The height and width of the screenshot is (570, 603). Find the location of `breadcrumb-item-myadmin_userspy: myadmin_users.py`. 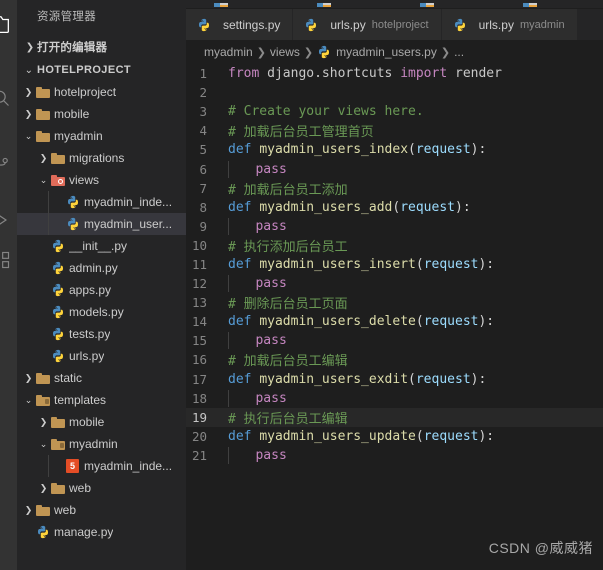

breadcrumb-item-myadmin_userspy: myadmin_users.py is located at coordinates (377, 52).